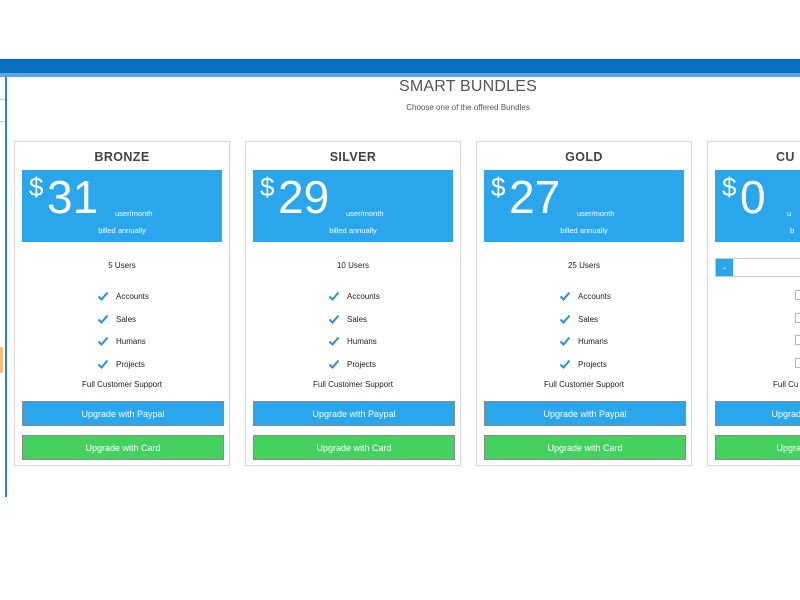  I want to click on decrement-button: -, so click(724, 267).